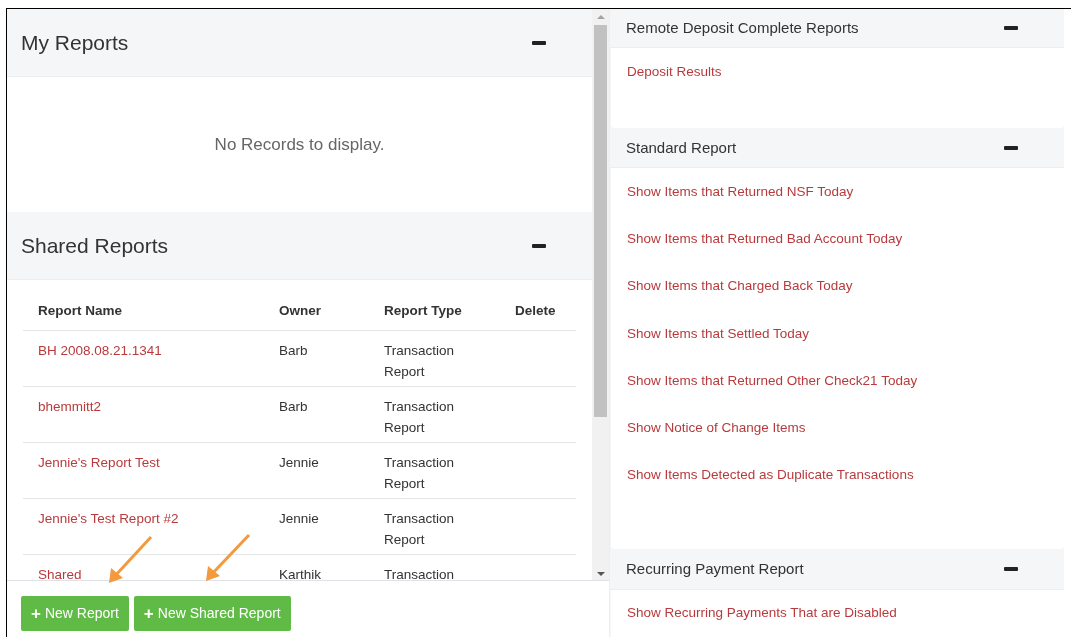 The height and width of the screenshot is (637, 1071). Describe the element at coordinates (600, 294) in the screenshot. I see `scrollbar` at that location.